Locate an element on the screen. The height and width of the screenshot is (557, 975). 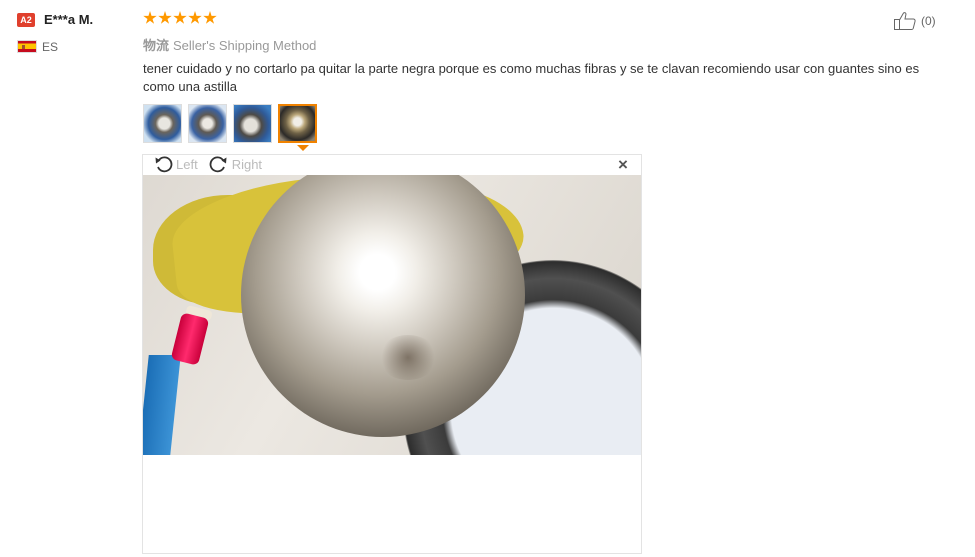
shipping-method: 物流 Seller's Shipping Method is located at coordinates (229, 44).